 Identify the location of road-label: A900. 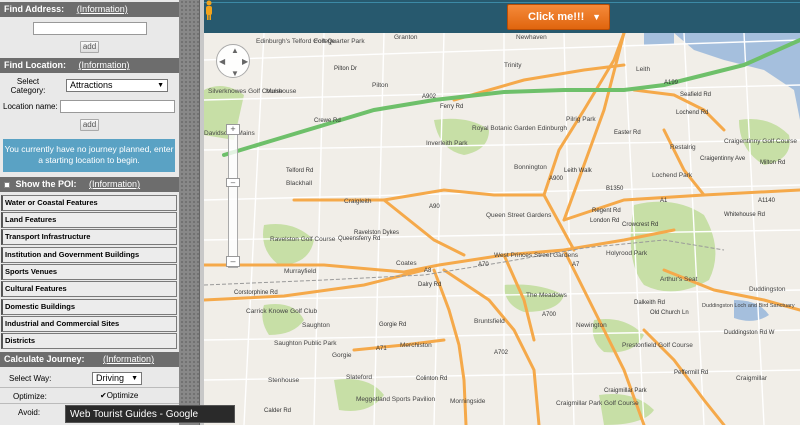
(556, 179).